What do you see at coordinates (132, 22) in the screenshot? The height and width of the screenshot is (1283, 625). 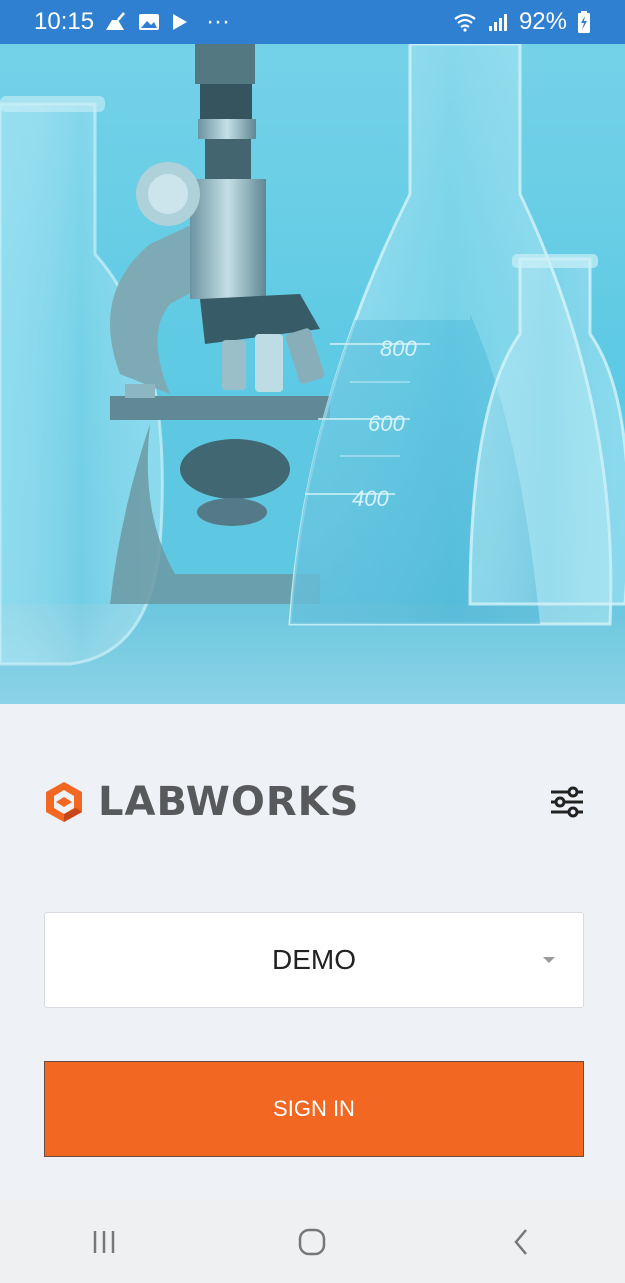 I see `status-left: 10:15 ···` at bounding box center [132, 22].